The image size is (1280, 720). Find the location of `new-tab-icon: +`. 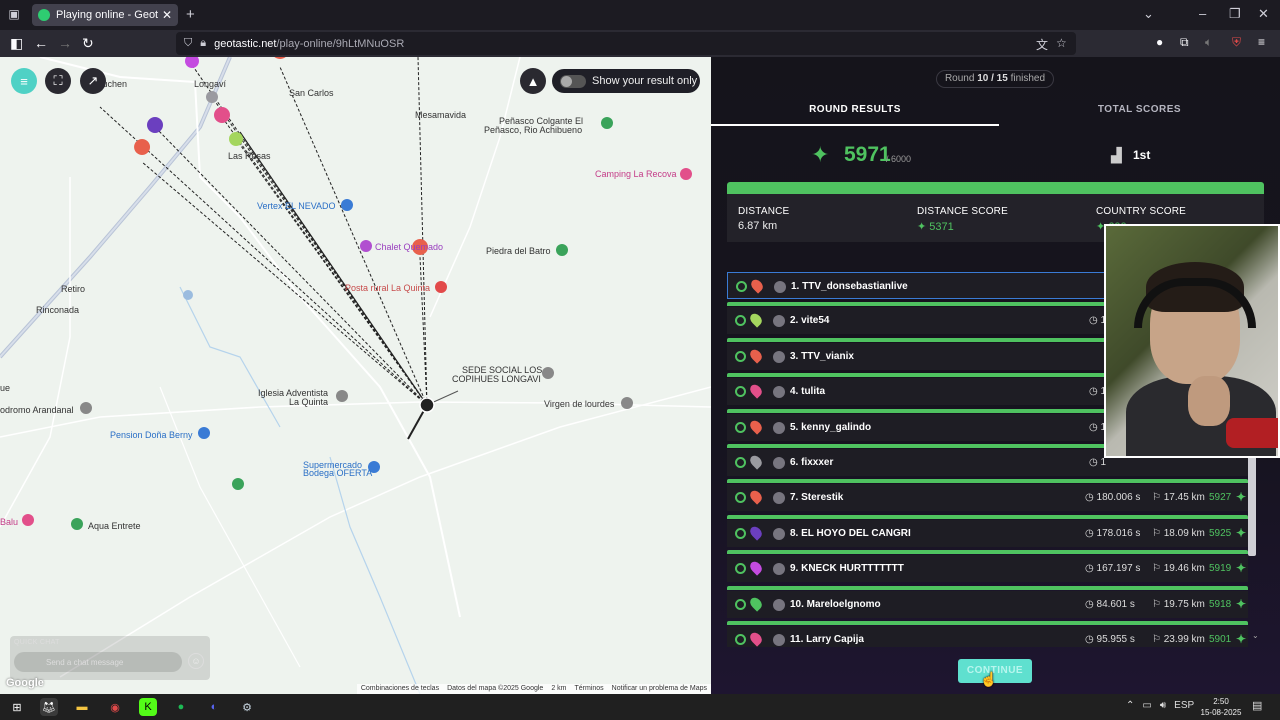

new-tab-icon: + is located at coordinates (190, 14).